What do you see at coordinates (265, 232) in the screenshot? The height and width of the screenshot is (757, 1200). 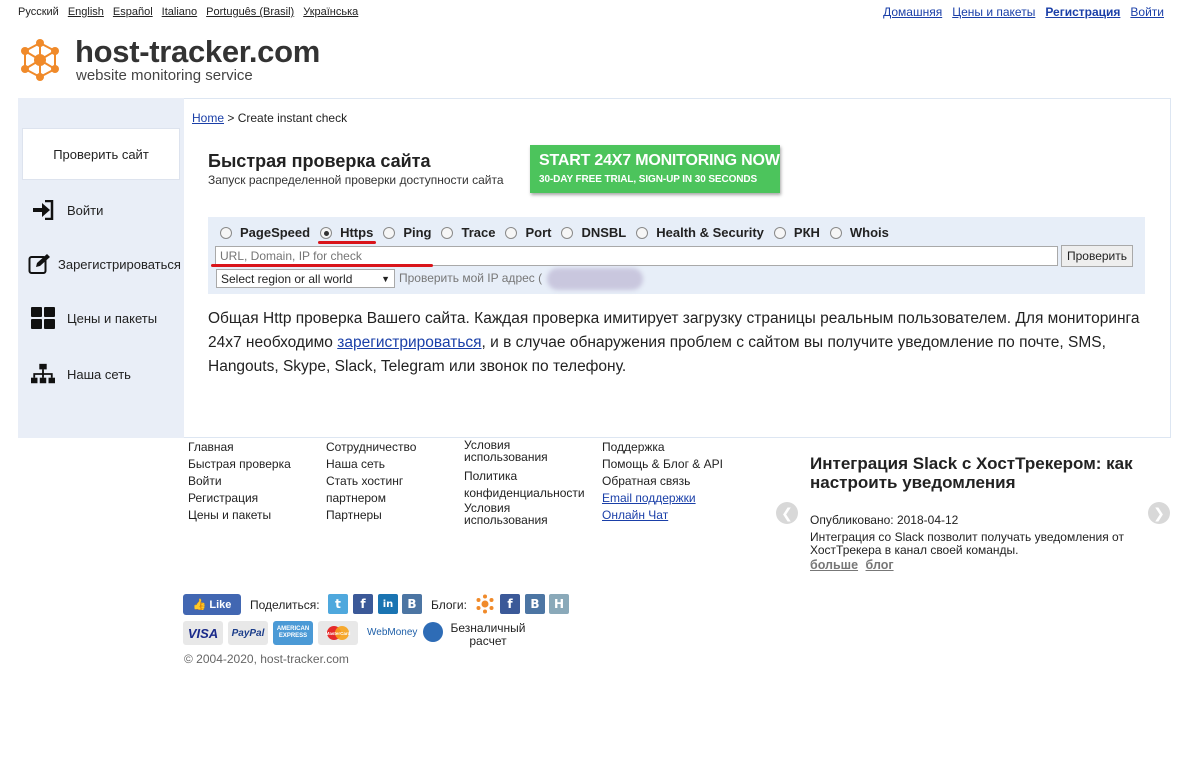 I see `radio-pagespeed: PageSpeed` at bounding box center [265, 232].